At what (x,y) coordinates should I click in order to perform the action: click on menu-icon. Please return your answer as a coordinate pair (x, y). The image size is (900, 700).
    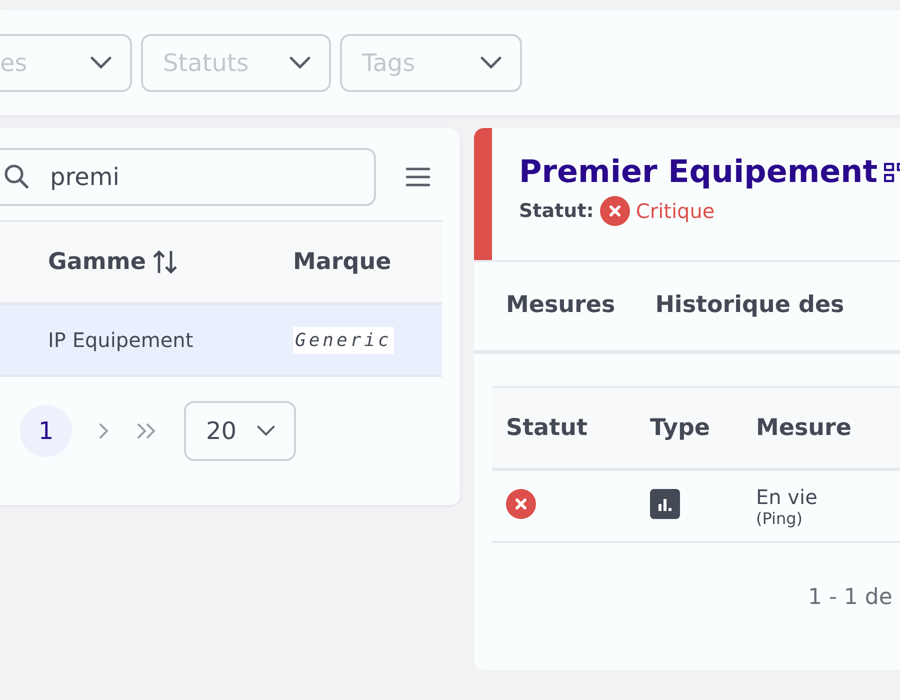
    Looking at the image, I should click on (418, 177).